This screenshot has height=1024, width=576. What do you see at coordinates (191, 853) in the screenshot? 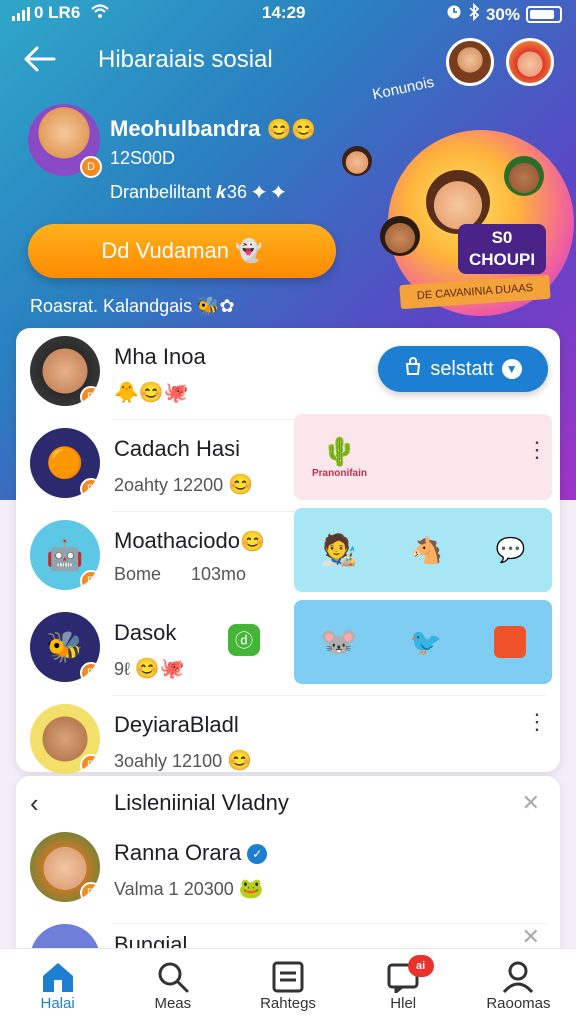
I see `contact-name: Ranna Orara ✓` at bounding box center [191, 853].